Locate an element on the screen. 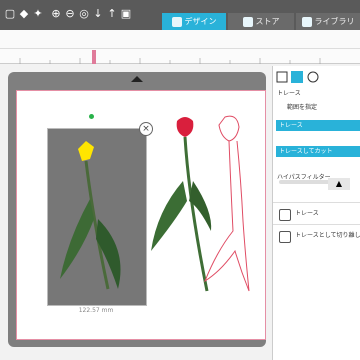 The width and height of the screenshot is (360, 360). tab-store: ストア is located at coordinates (261, 21).